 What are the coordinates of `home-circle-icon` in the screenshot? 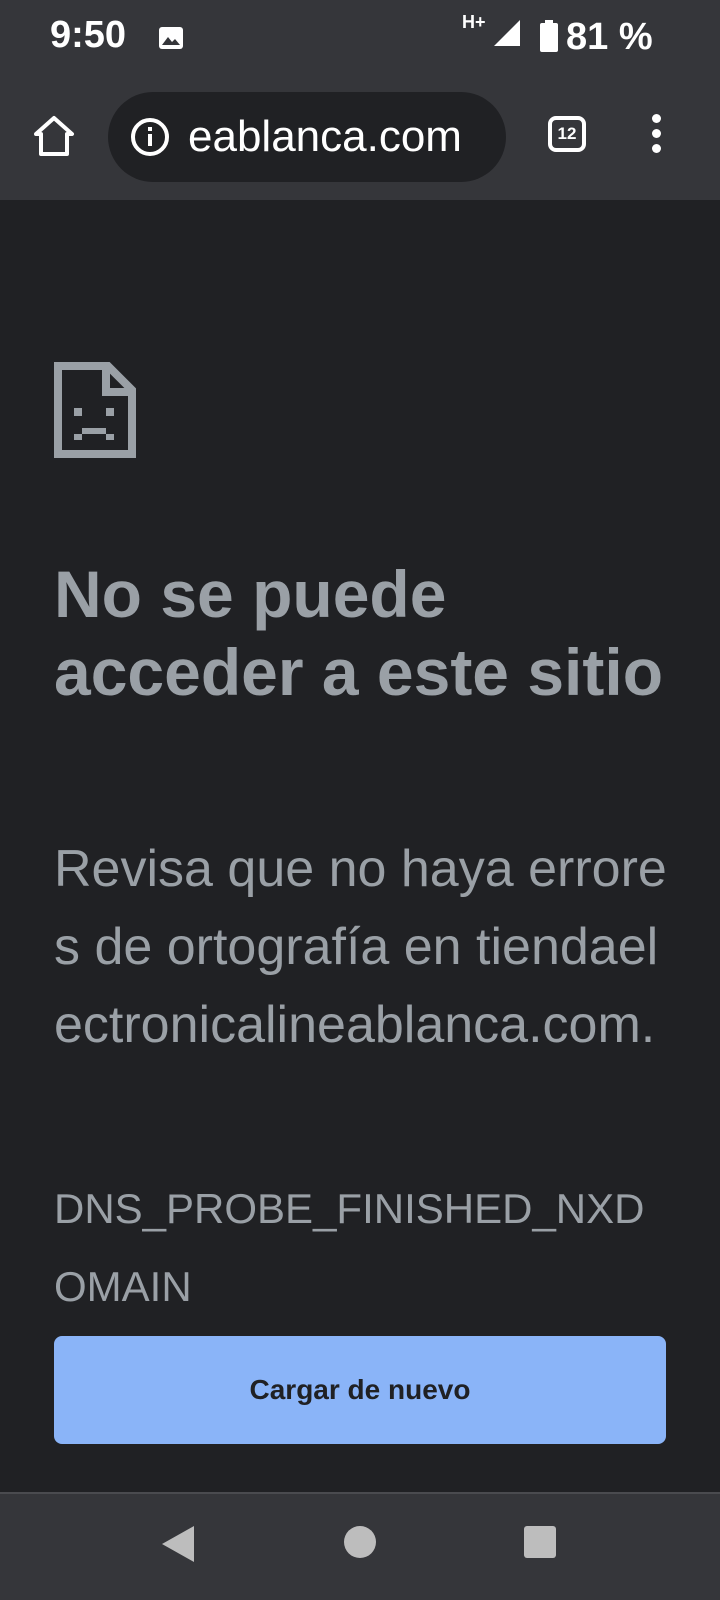 It's located at (360, 1542).